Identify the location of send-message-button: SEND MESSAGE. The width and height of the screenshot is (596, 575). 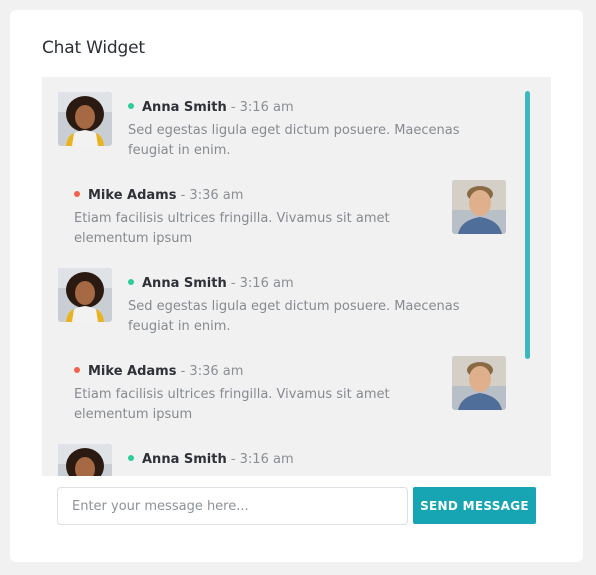
(474, 505).